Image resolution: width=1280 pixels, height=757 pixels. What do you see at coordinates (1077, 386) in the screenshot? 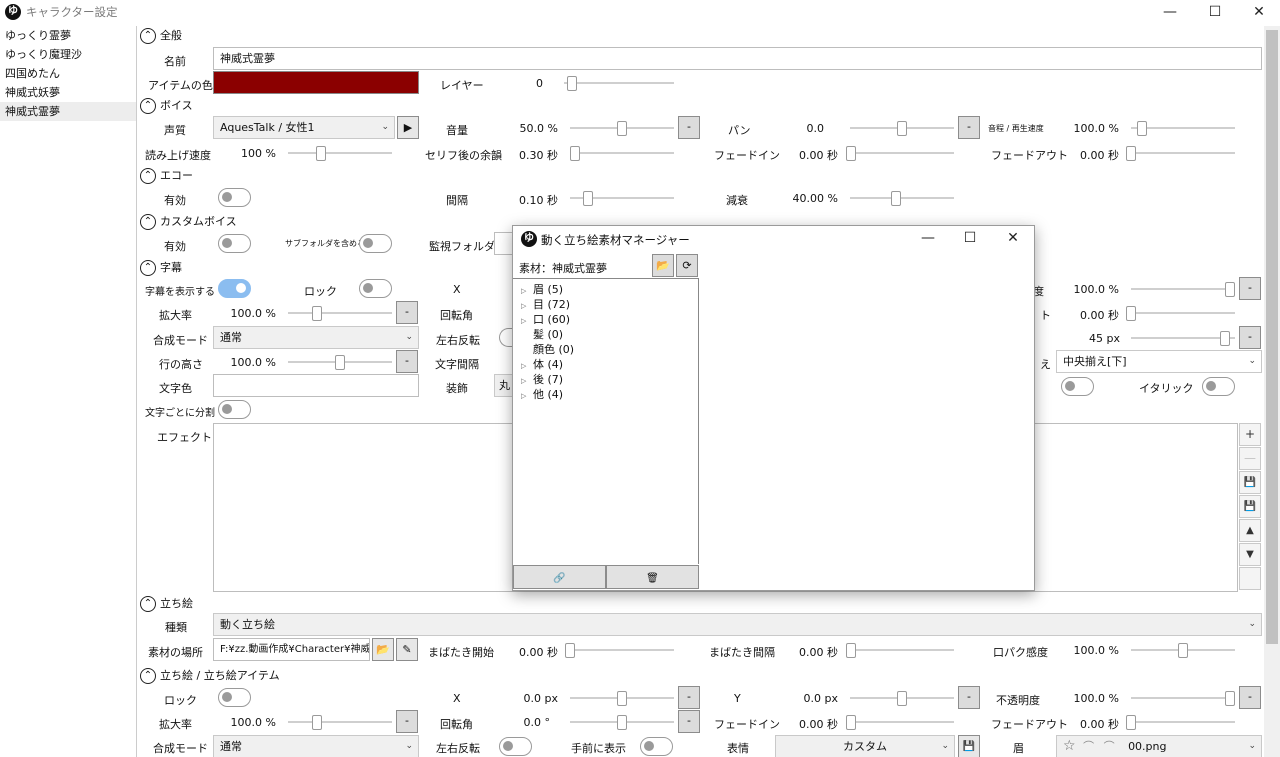
I see `bold-toggle` at bounding box center [1077, 386].